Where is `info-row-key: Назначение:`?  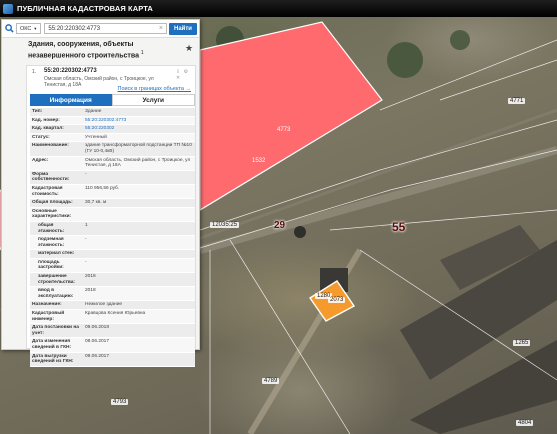 info-row-key: Назначение: is located at coordinates (47, 305).